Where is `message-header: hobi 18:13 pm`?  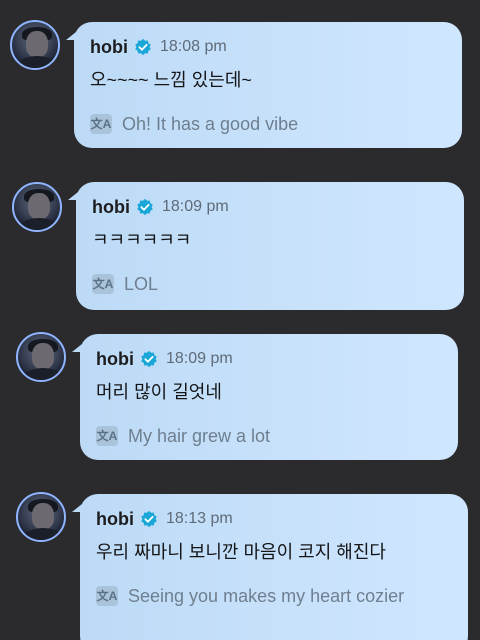
message-header: hobi 18:13 pm is located at coordinates (274, 519).